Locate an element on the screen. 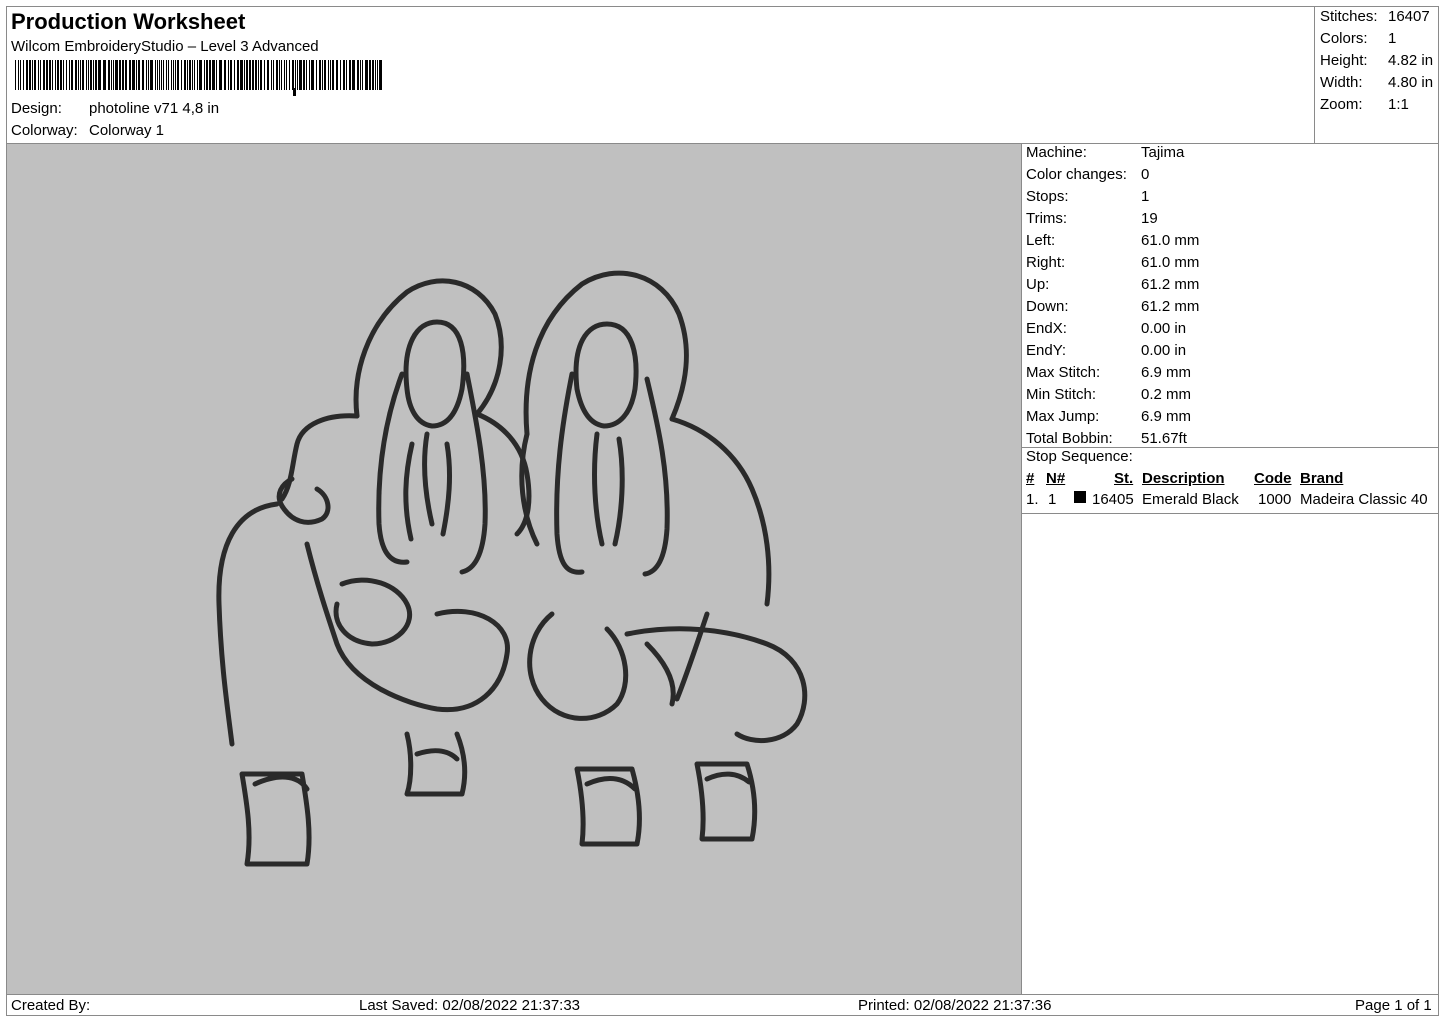 The height and width of the screenshot is (1021, 1445). summary-colors: Colors: 1 is located at coordinates (1358, 38).